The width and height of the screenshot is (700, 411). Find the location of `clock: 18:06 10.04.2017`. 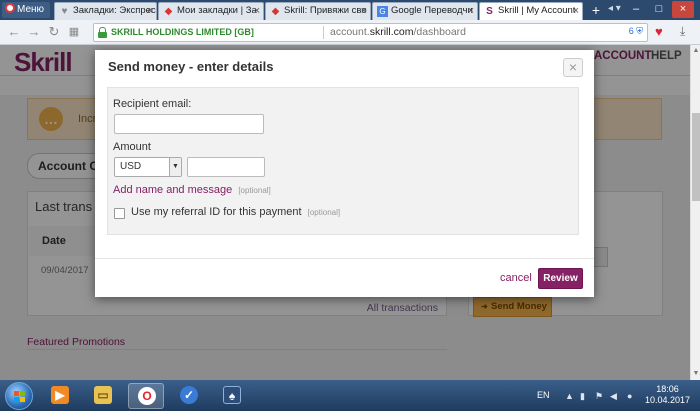

clock: 18:06 10.04.2017 is located at coordinates (667, 395).